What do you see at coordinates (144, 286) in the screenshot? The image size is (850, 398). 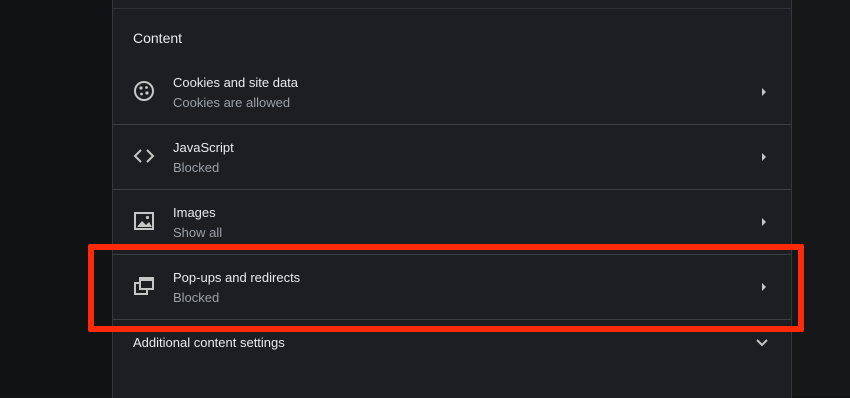 I see `popup-icon` at bounding box center [144, 286].